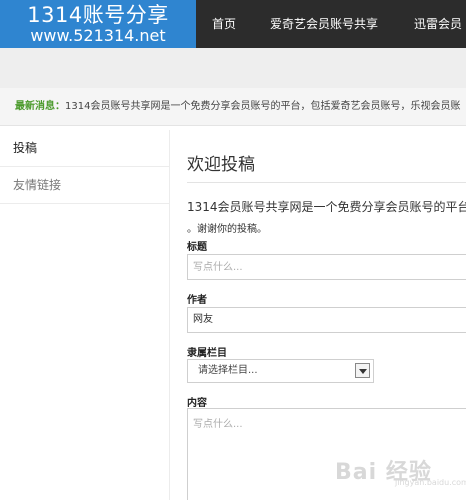 This screenshot has width=466, height=500. What do you see at coordinates (227, 229) in the screenshot?
I see `intro-text-continued: 。谢谢你的投稿。` at bounding box center [227, 229].